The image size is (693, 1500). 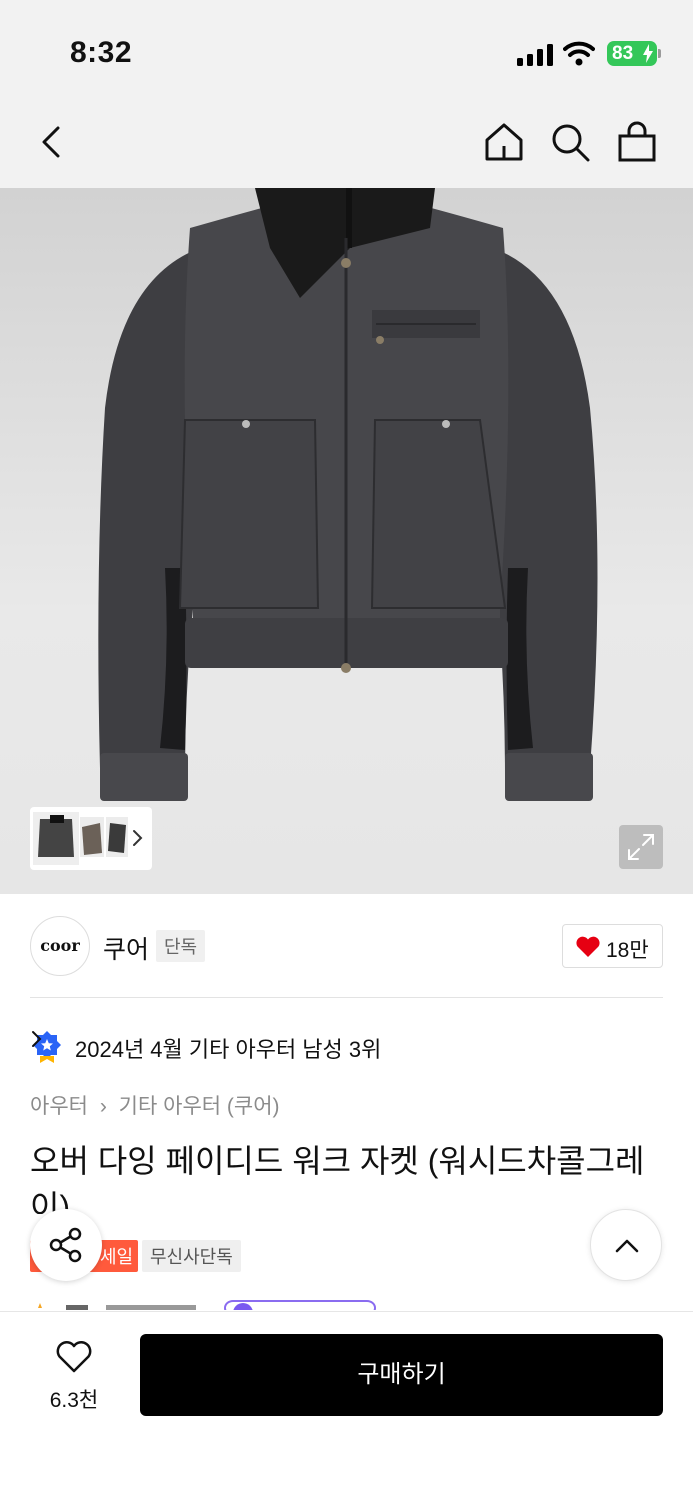 What do you see at coordinates (126, 948) in the screenshot?
I see `brand-name: 쿠어` at bounding box center [126, 948].